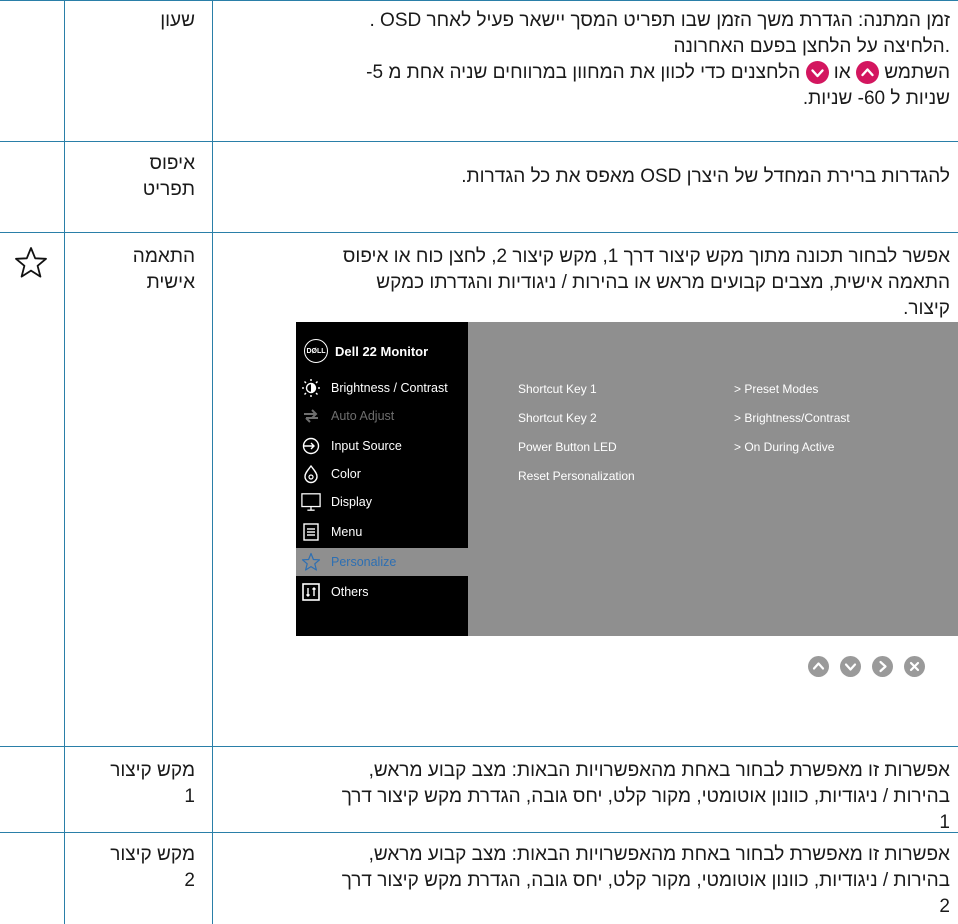 The height and width of the screenshot is (924, 958). Describe the element at coordinates (382, 388) in the screenshot. I see `osd-menu-brightness: Brightness / Contrast` at that location.